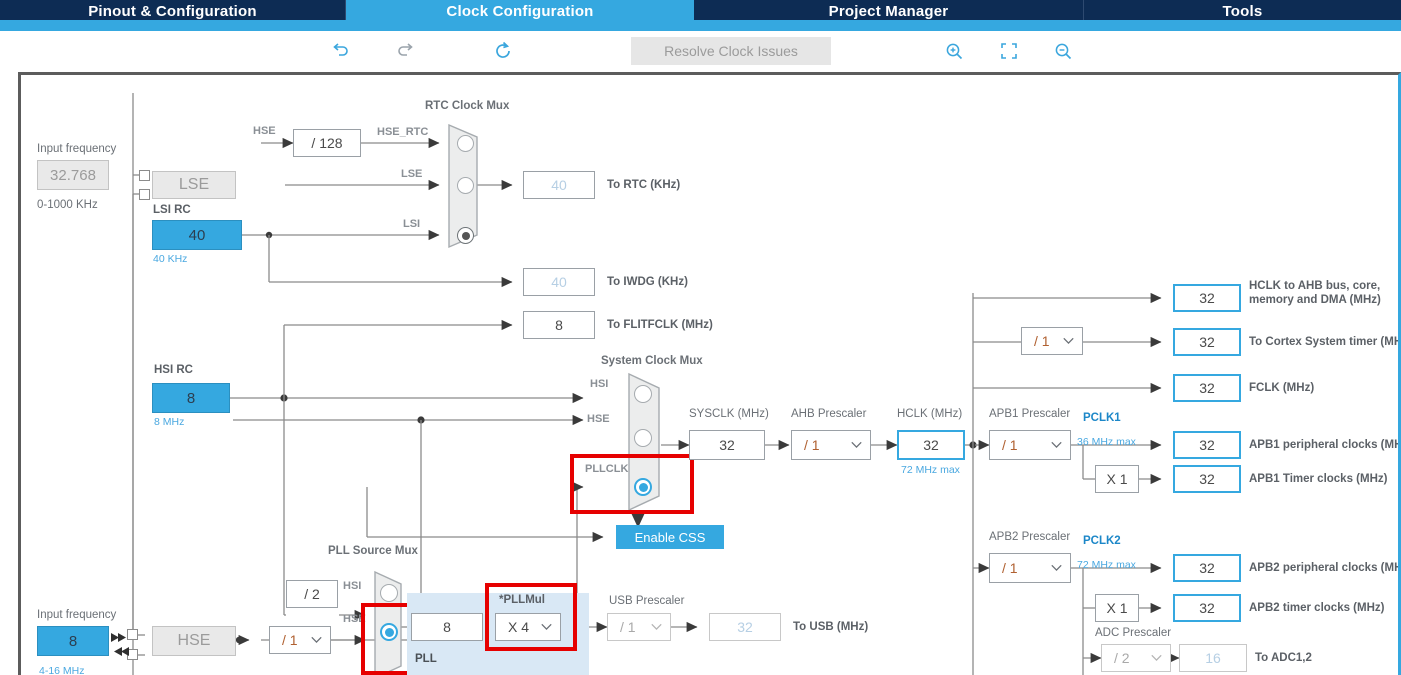 The image size is (1401, 675). Describe the element at coordinates (1136, 658) in the screenshot. I see `adc-prescaler-select: / 2` at that location.